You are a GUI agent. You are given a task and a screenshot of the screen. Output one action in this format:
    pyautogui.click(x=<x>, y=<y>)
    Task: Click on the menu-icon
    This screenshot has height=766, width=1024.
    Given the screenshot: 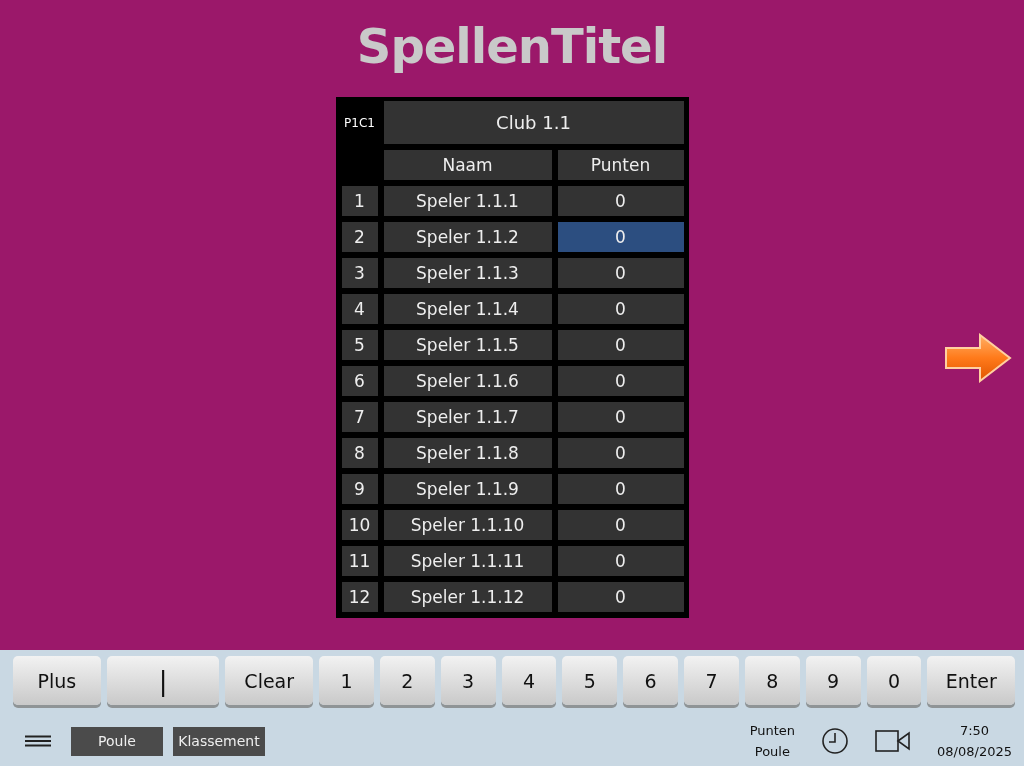 What is the action you would take?
    pyautogui.click(x=38, y=741)
    